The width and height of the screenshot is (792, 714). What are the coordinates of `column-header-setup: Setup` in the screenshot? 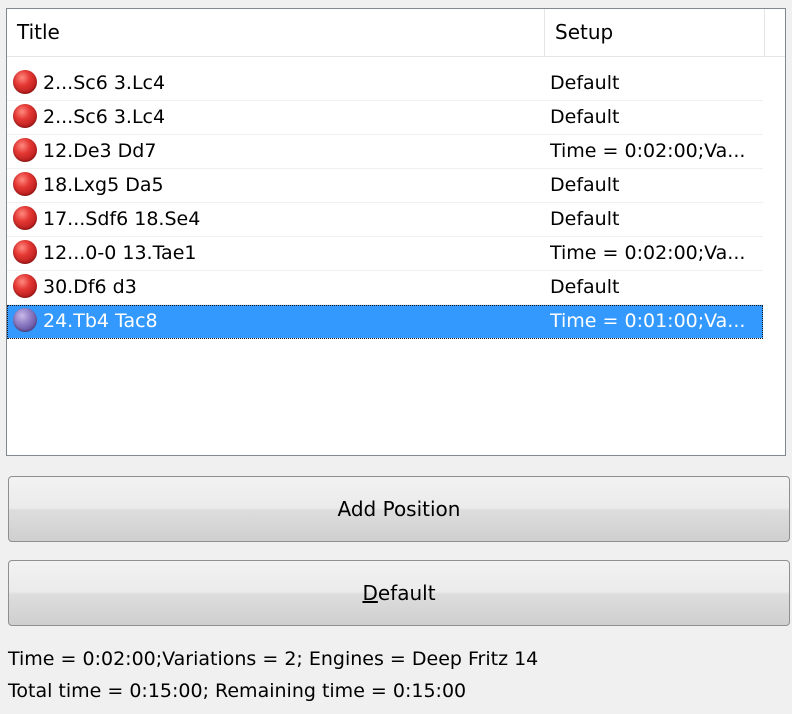 It's located at (655, 32).